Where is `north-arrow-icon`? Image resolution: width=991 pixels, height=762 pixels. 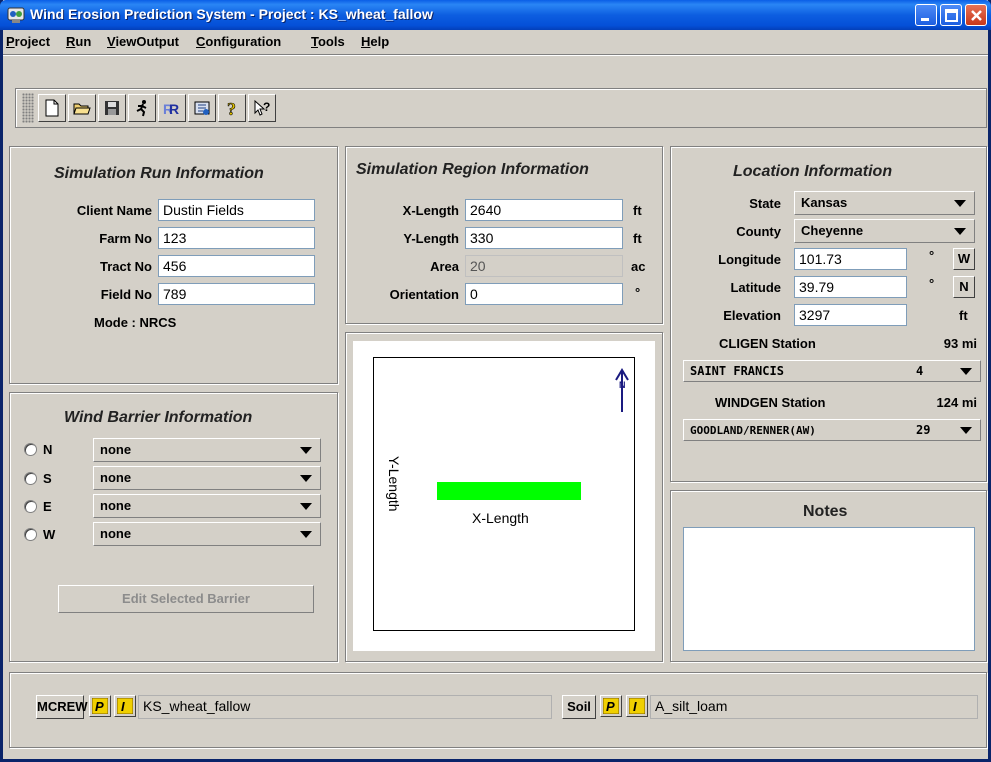
north-arrow-icon is located at coordinates (622, 390).